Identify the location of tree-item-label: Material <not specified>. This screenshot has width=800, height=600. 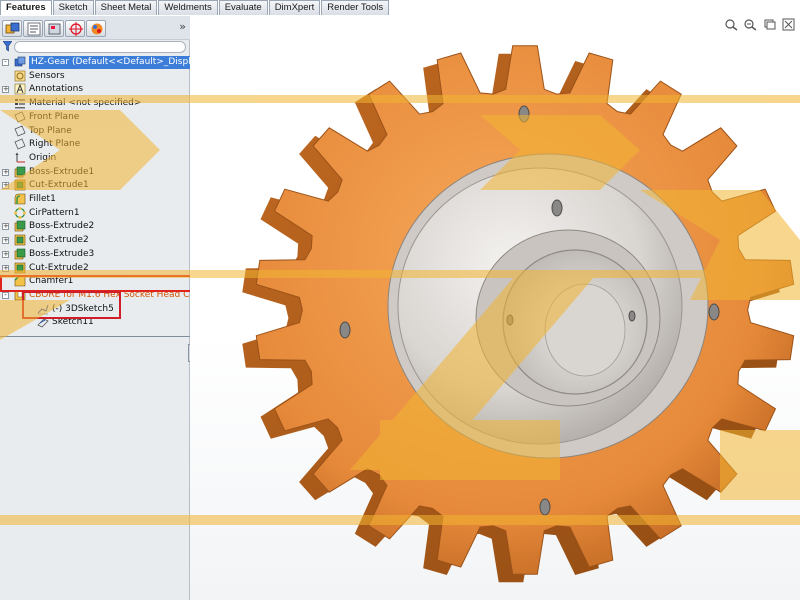
(85, 103).